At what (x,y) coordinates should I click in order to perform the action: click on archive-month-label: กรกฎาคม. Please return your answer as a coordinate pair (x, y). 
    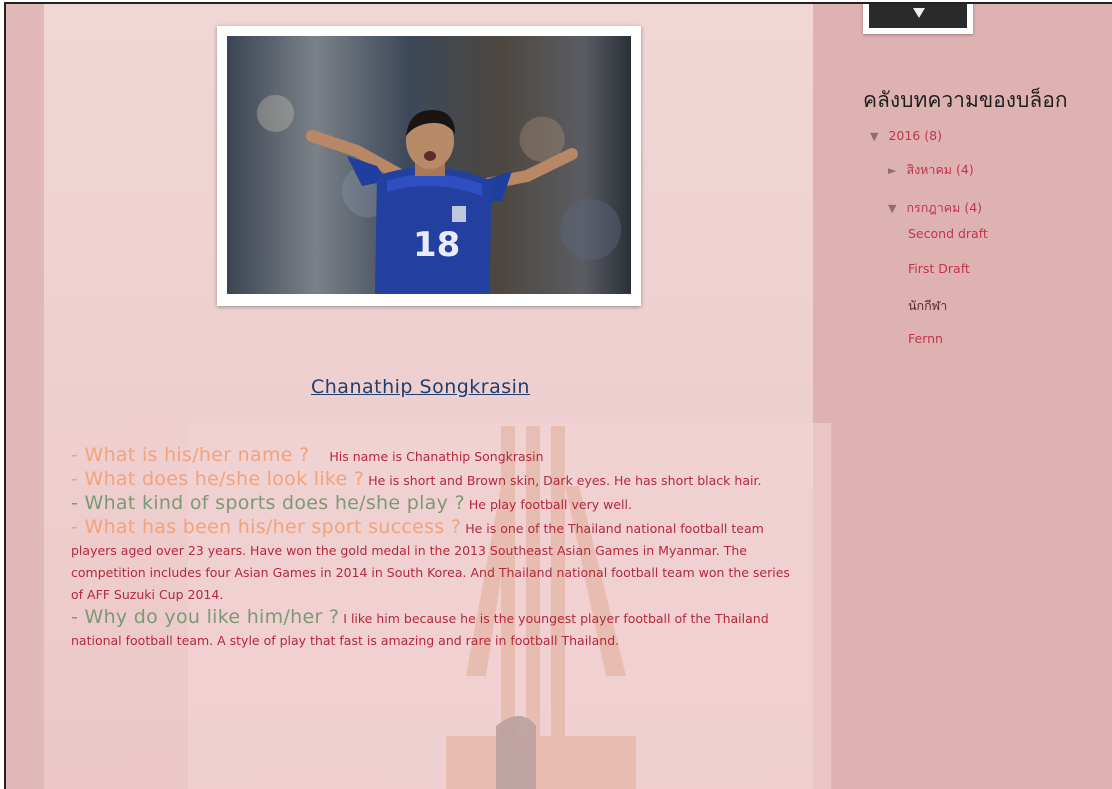
    Looking at the image, I should click on (933, 207).